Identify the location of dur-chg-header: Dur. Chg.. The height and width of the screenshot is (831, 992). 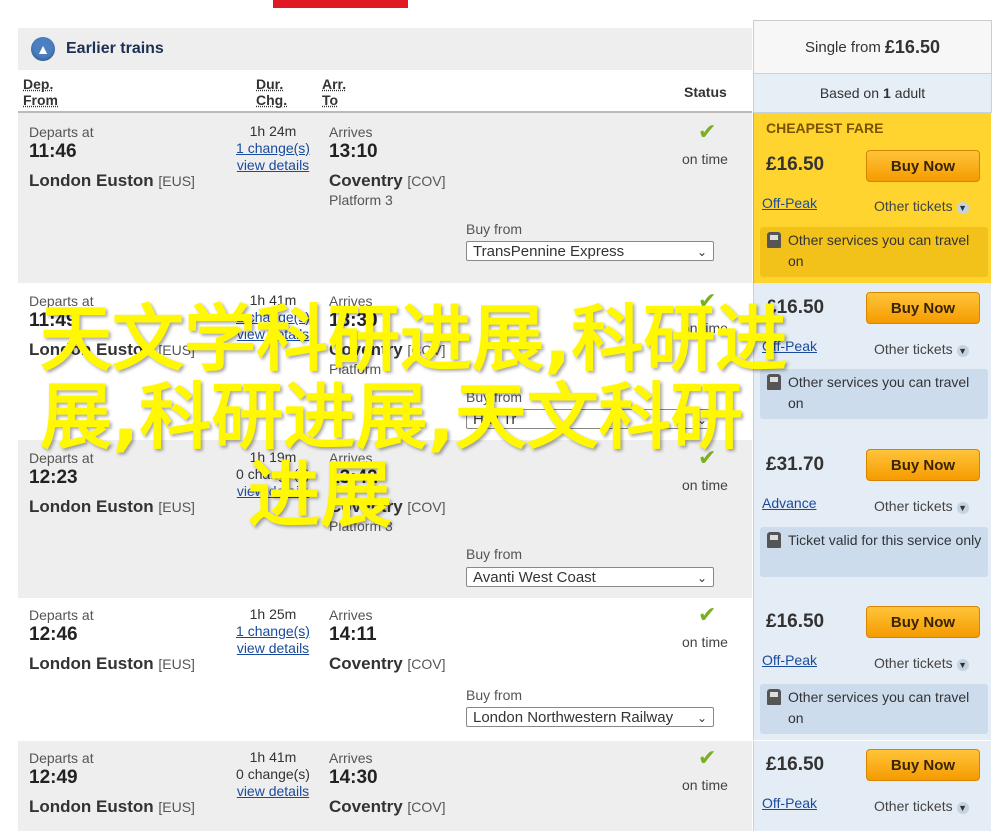
(271, 92).